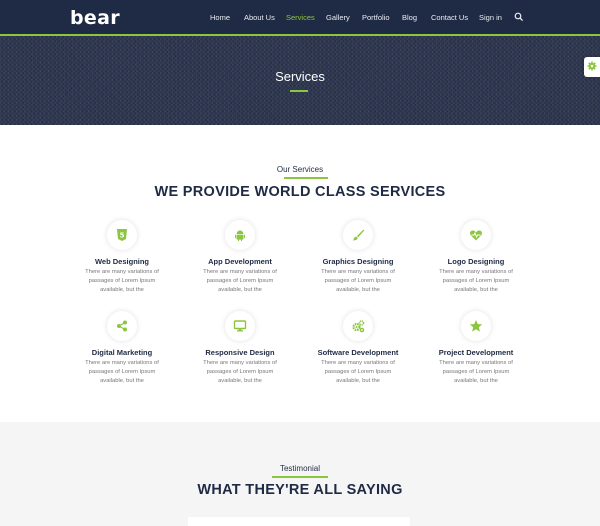  What do you see at coordinates (240, 352) in the screenshot?
I see `service-title: Responsive Design` at bounding box center [240, 352].